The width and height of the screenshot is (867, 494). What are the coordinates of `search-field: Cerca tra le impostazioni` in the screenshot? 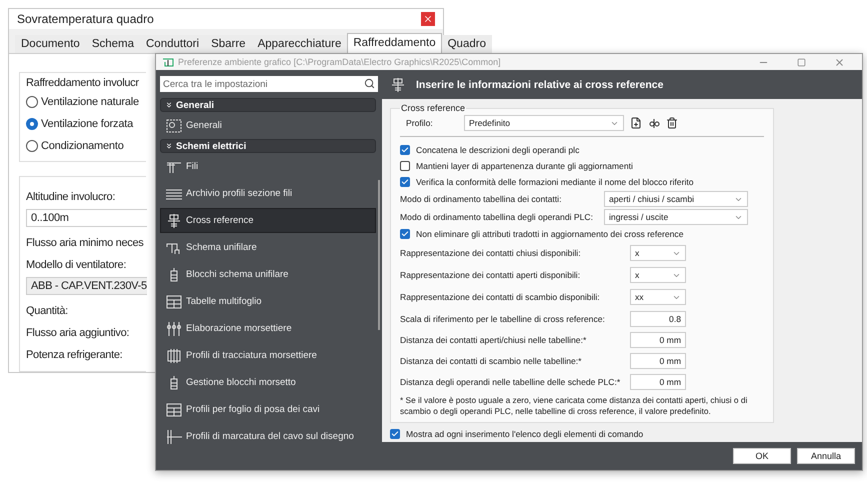 It's located at (269, 84).